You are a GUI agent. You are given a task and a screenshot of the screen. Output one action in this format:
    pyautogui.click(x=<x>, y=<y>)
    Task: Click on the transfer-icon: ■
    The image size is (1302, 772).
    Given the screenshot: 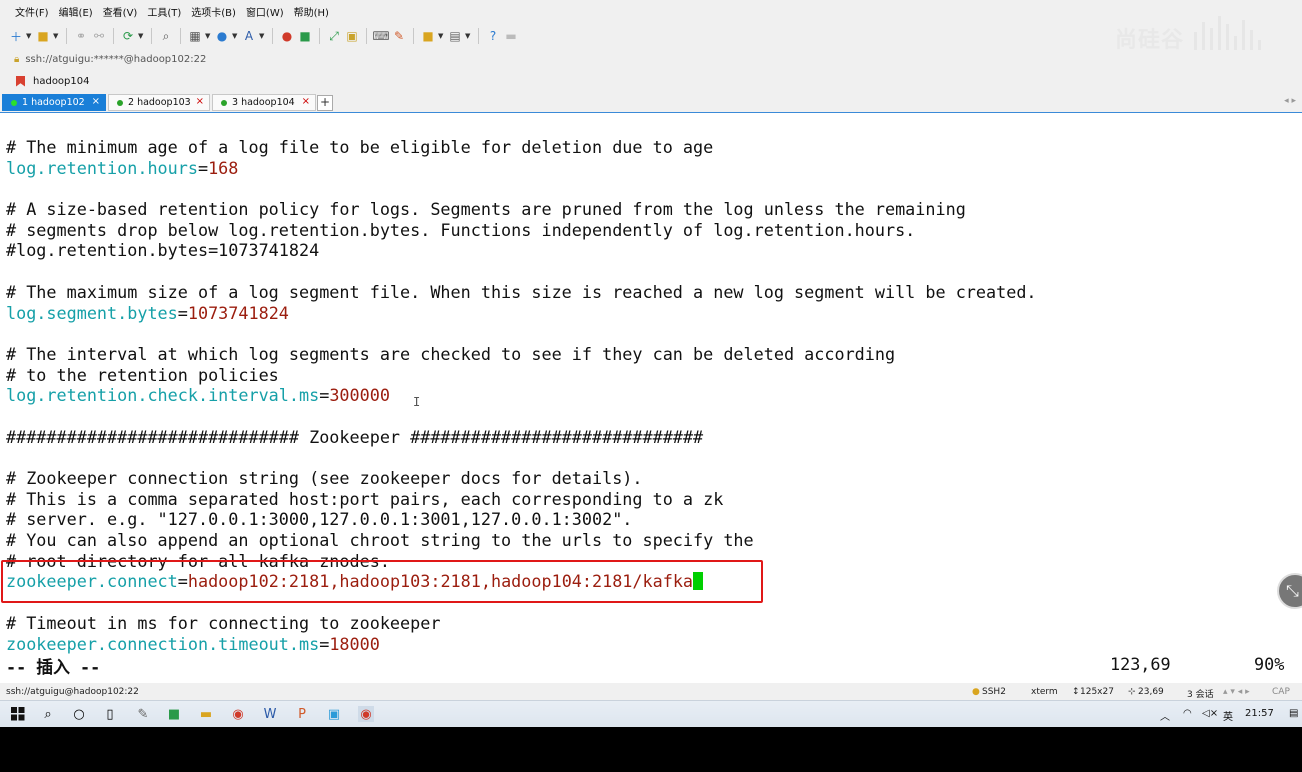 What is the action you would take?
    pyautogui.click(x=428, y=36)
    